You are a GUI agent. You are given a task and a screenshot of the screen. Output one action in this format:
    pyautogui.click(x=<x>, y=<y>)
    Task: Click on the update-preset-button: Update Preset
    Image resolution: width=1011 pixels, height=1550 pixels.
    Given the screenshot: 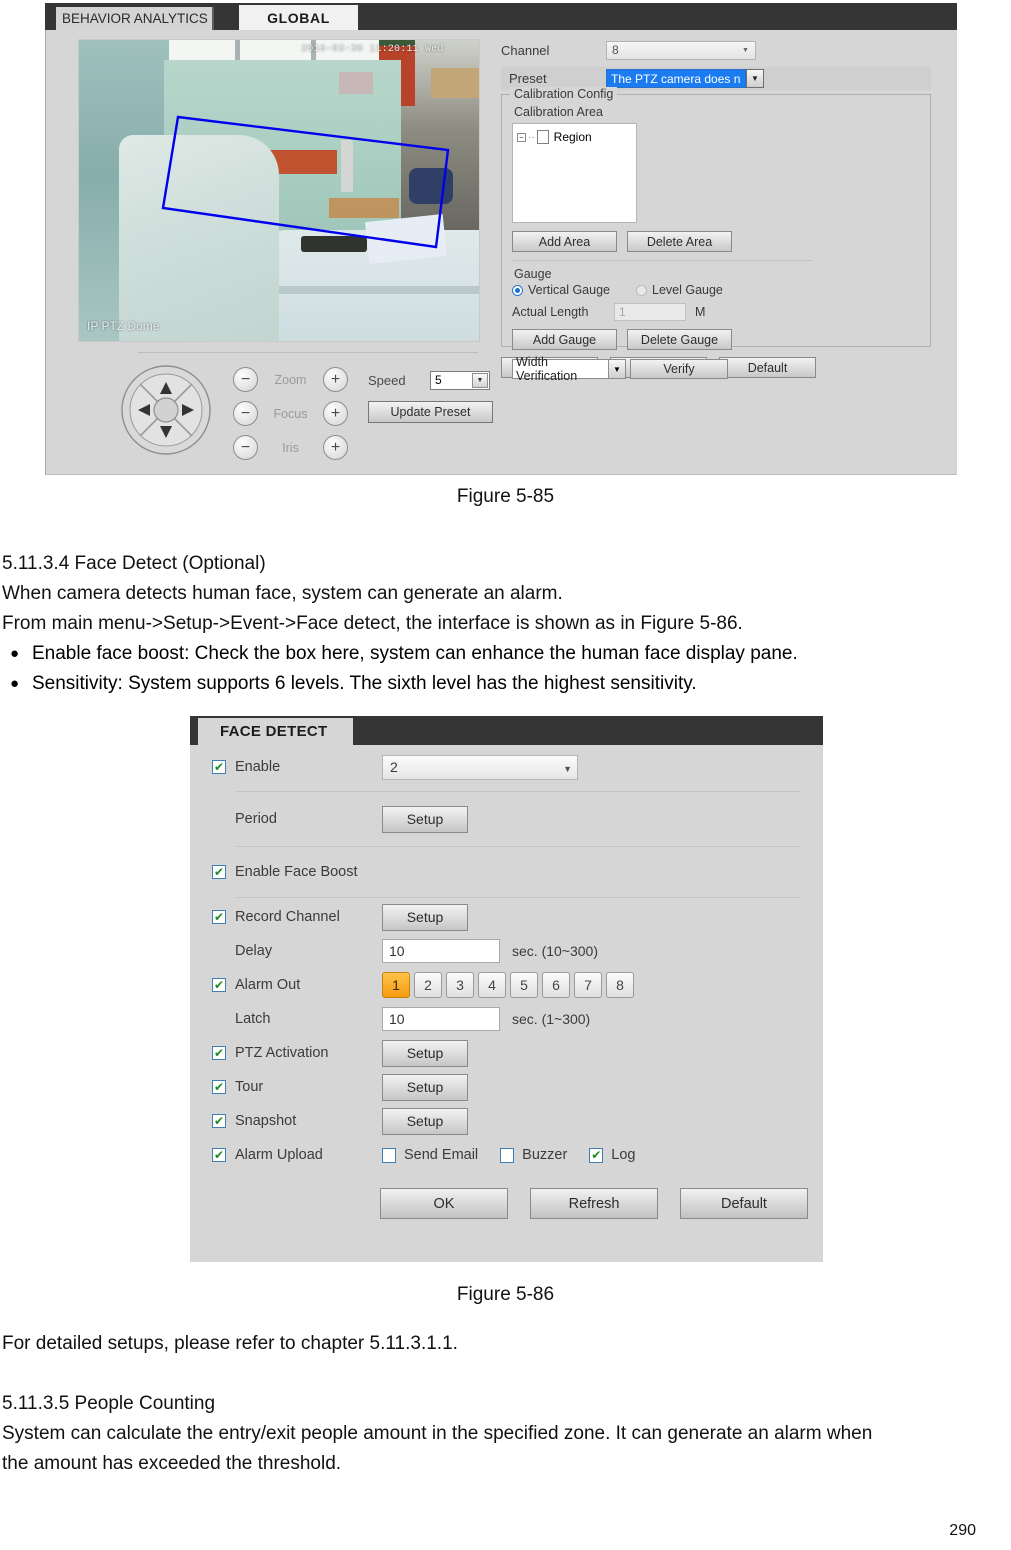 What is the action you would take?
    pyautogui.click(x=430, y=412)
    